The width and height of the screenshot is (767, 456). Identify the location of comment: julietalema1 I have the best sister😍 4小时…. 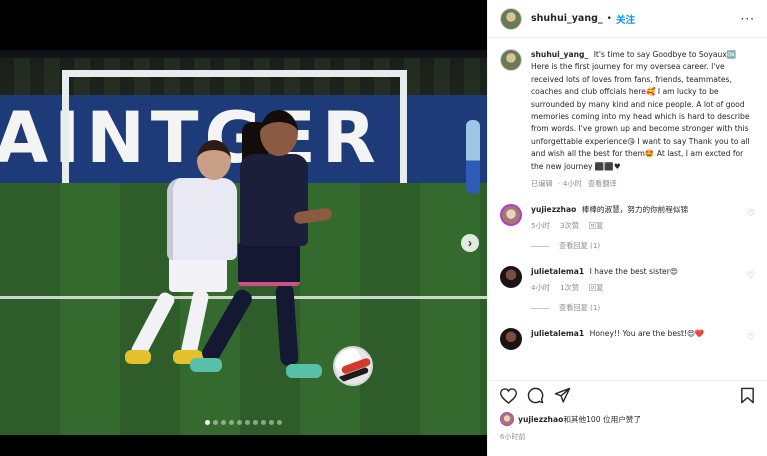
(627, 290).